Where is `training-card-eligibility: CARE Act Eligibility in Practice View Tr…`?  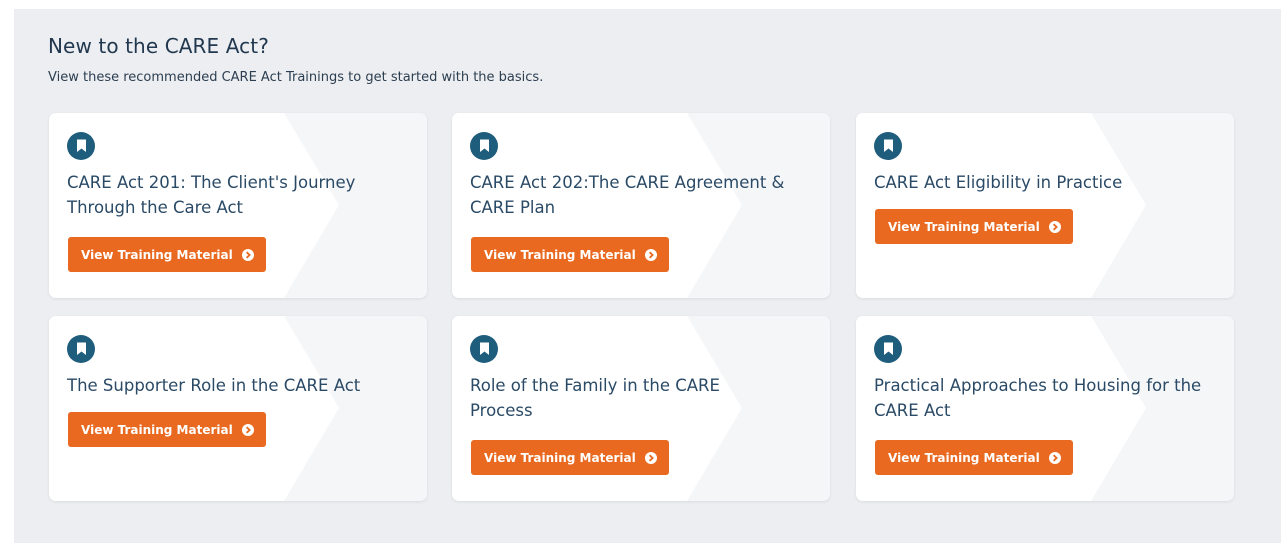 training-card-eligibility: CARE Act Eligibility in Practice View Tr… is located at coordinates (1045, 205).